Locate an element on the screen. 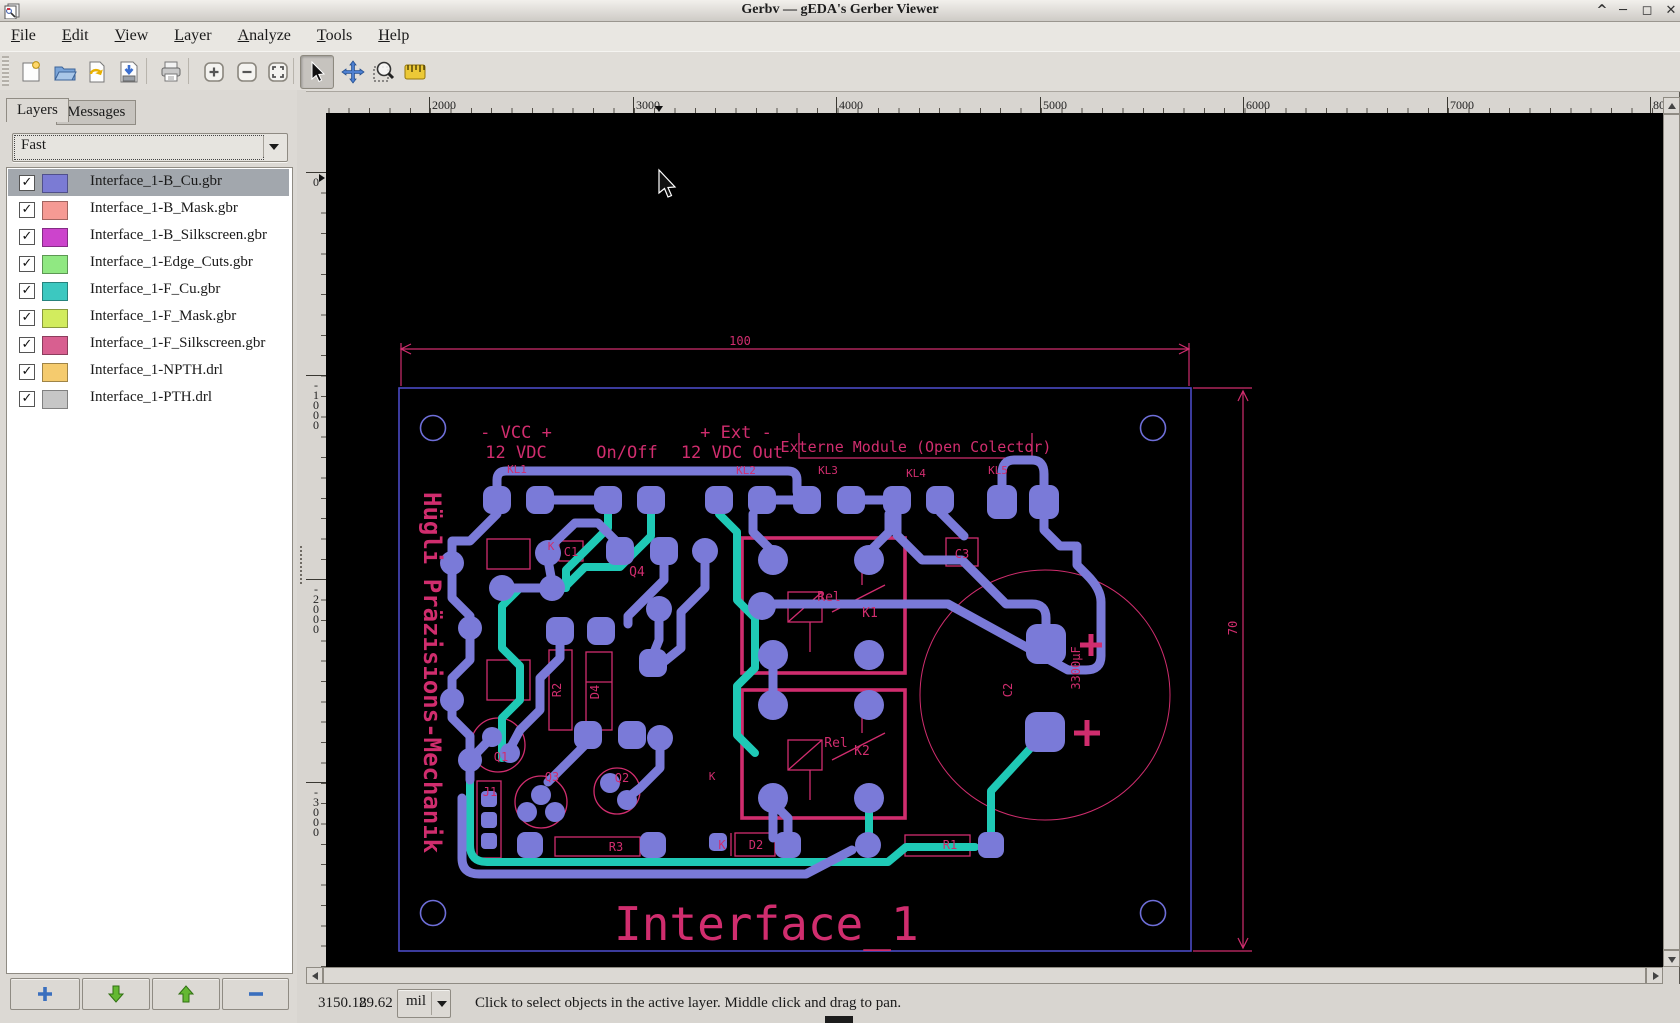 The width and height of the screenshot is (1680, 1023). layer-row: ✓ Interface_1-NPTH.drl is located at coordinates (148, 371).